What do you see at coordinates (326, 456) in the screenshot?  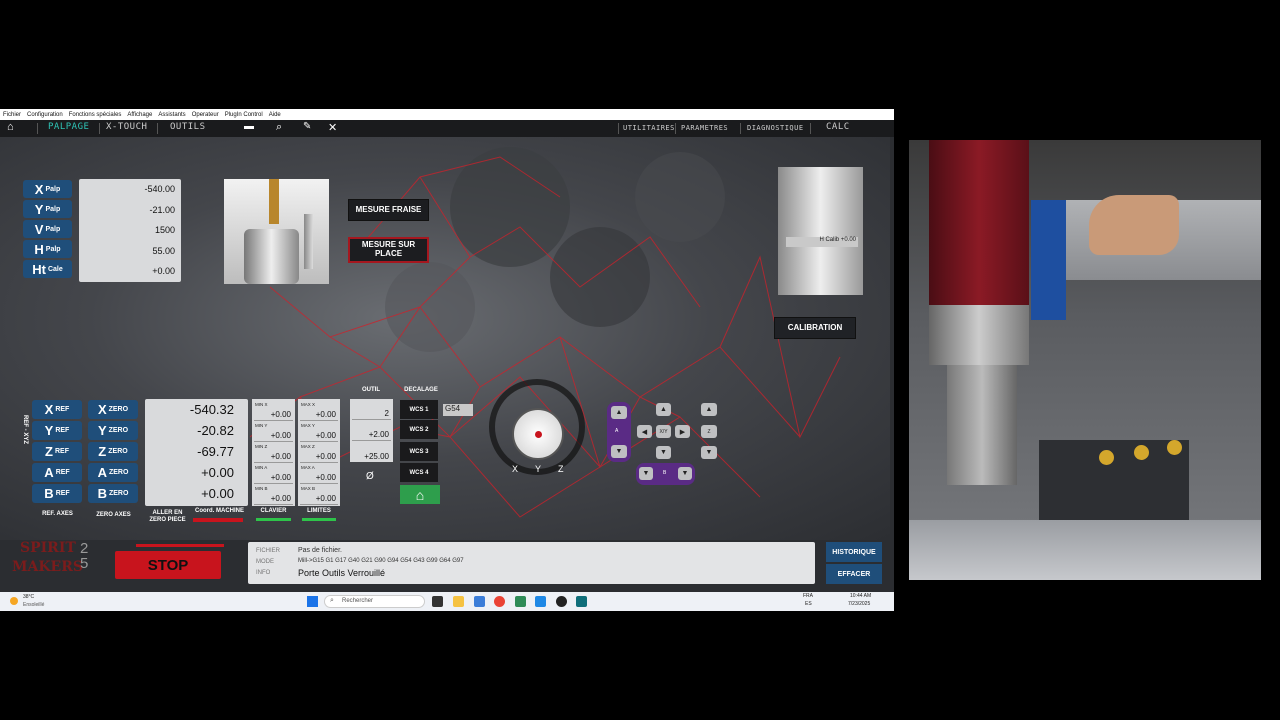 I see `max-z-value: +0.00` at bounding box center [326, 456].